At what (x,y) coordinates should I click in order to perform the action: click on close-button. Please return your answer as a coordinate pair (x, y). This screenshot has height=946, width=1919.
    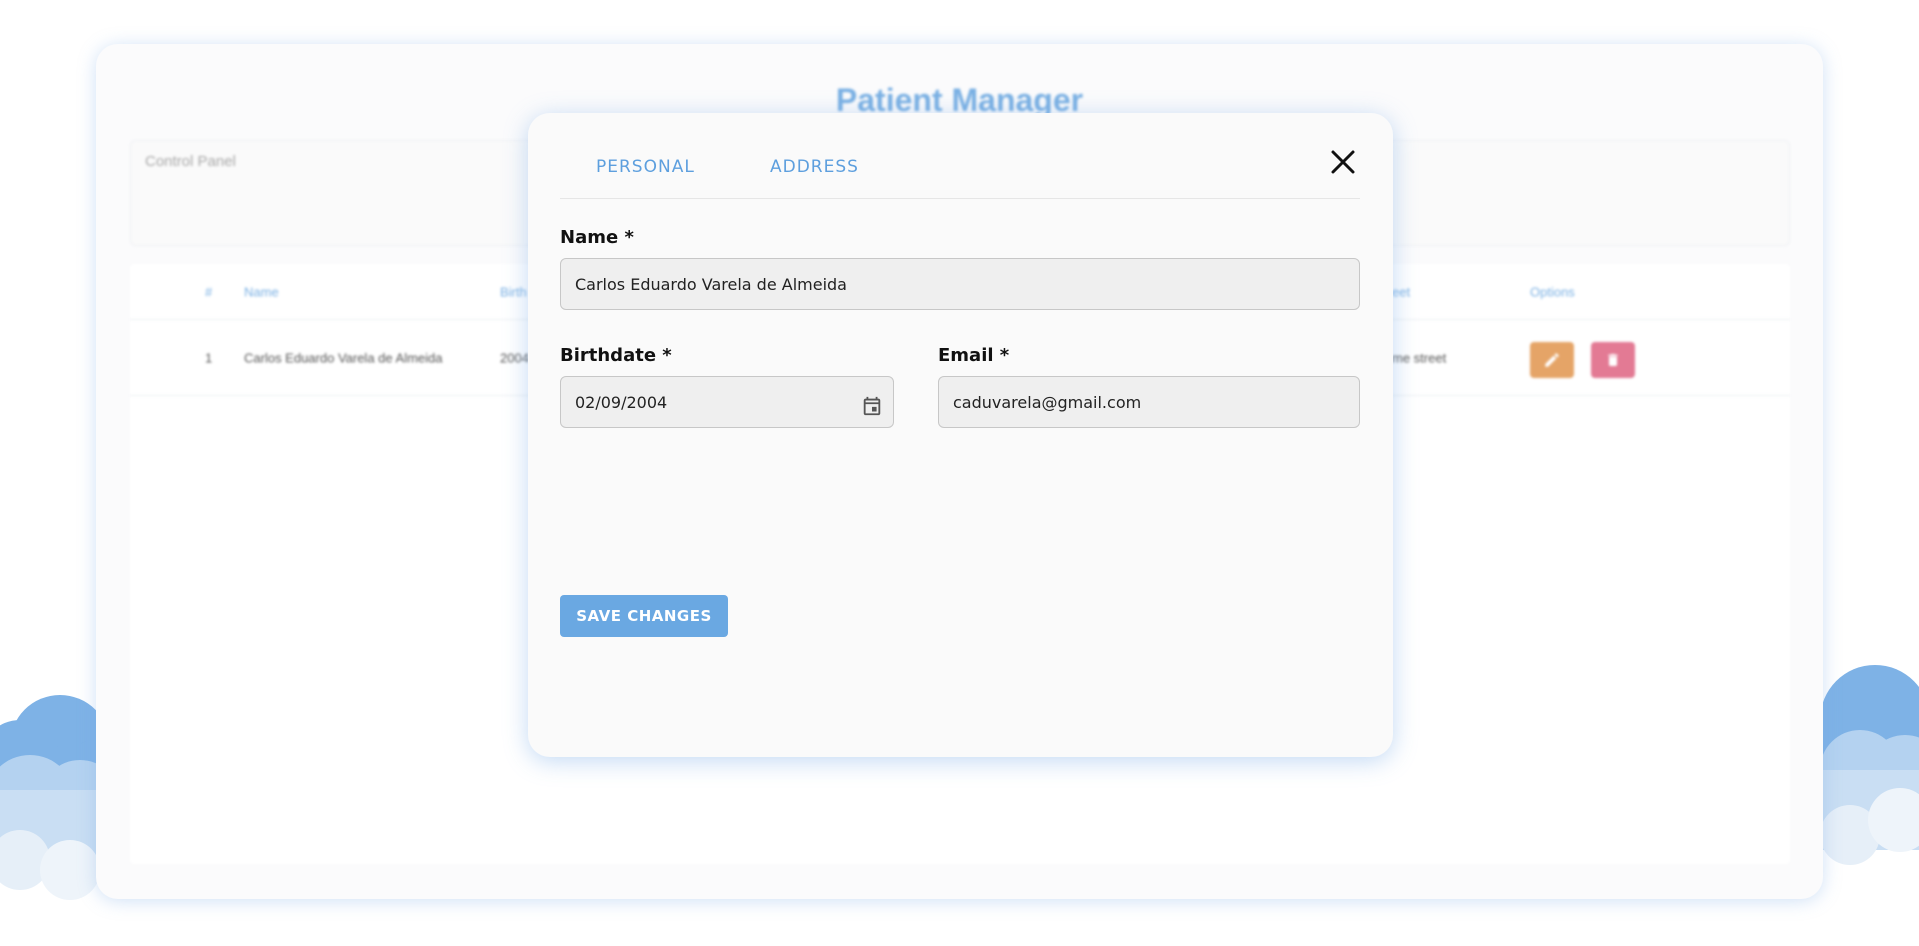
    Looking at the image, I should click on (1343, 162).